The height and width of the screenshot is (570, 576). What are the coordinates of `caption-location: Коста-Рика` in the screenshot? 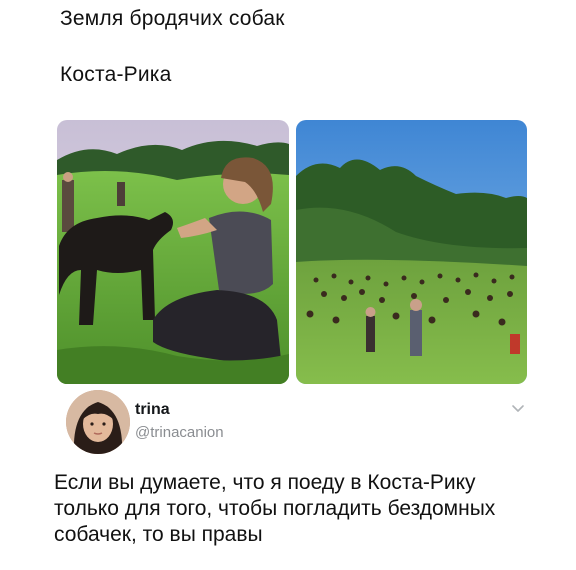 It's located at (116, 74).